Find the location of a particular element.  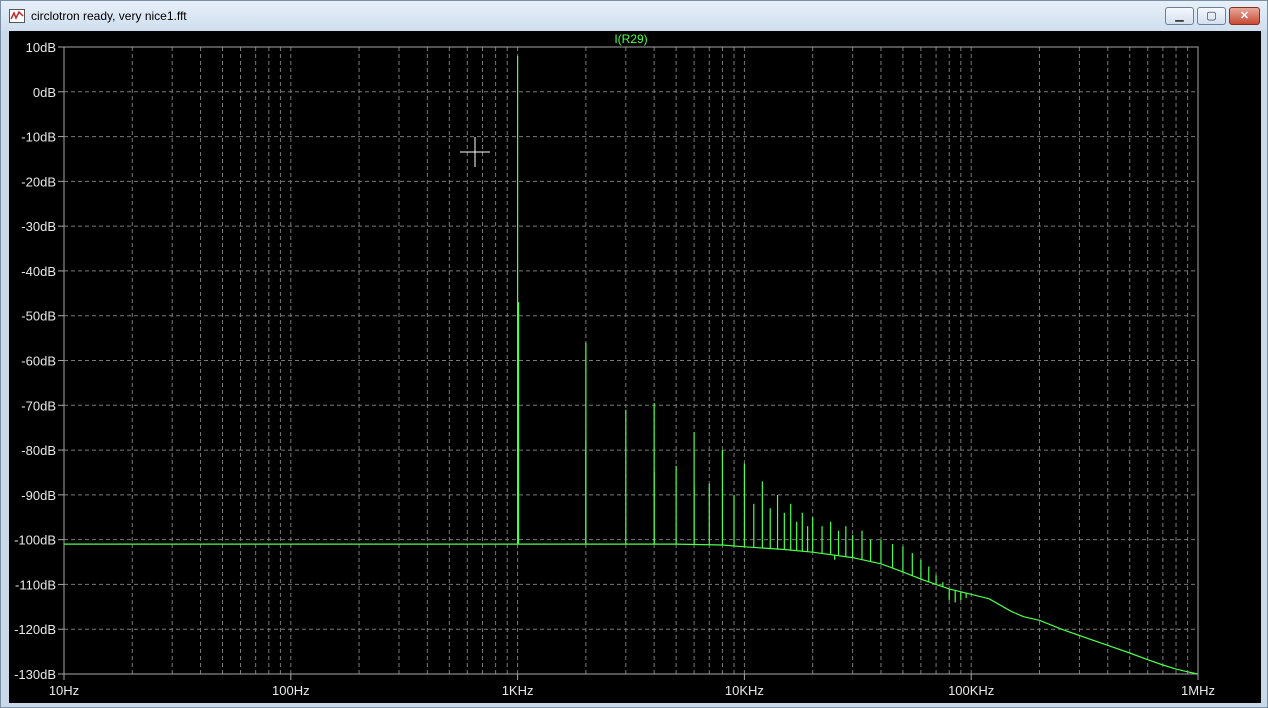

close-icon: ✕ is located at coordinates (1244, 16).